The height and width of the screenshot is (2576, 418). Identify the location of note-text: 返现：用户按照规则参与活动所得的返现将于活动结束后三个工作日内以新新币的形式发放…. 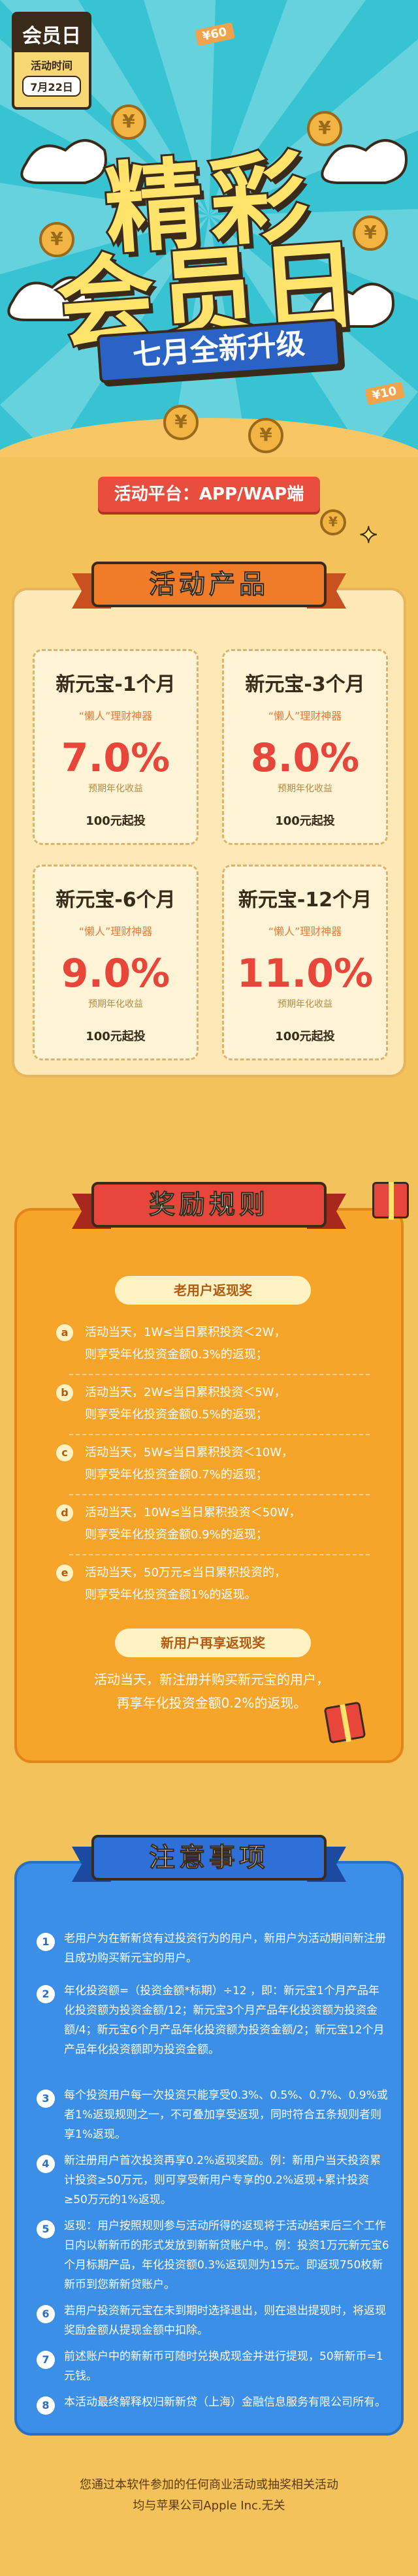
(226, 2255).